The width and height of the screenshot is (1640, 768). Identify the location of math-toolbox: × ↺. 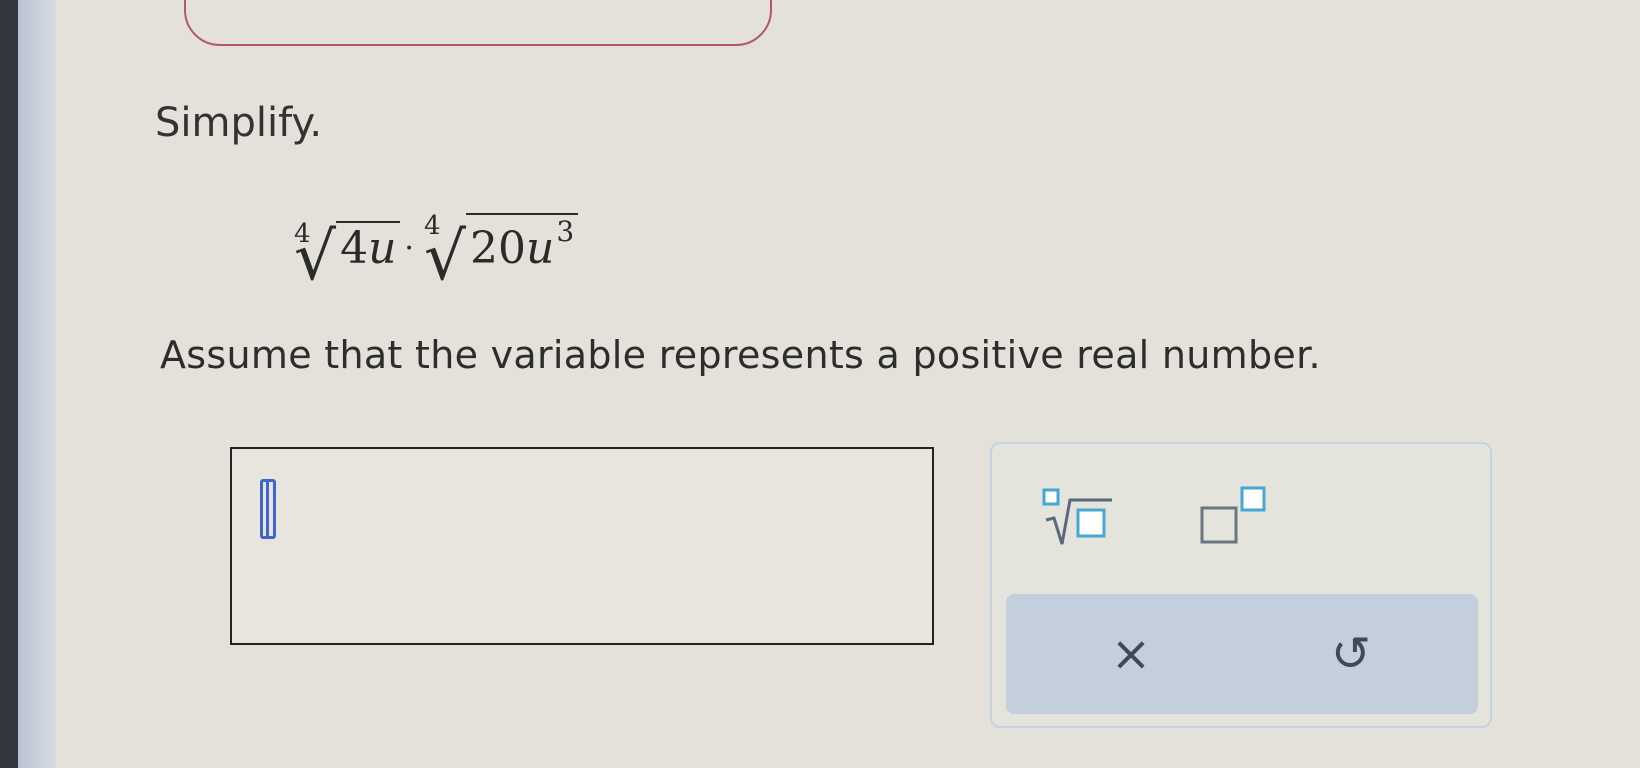
(1241, 585).